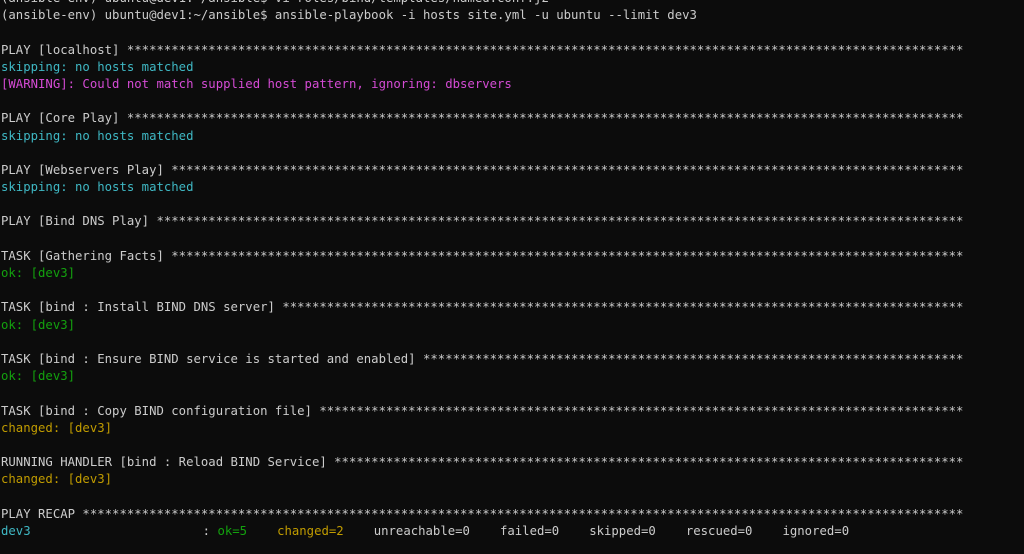  What do you see at coordinates (421, 530) in the screenshot?
I see `recap-unreachable: unreachable=0` at bounding box center [421, 530].